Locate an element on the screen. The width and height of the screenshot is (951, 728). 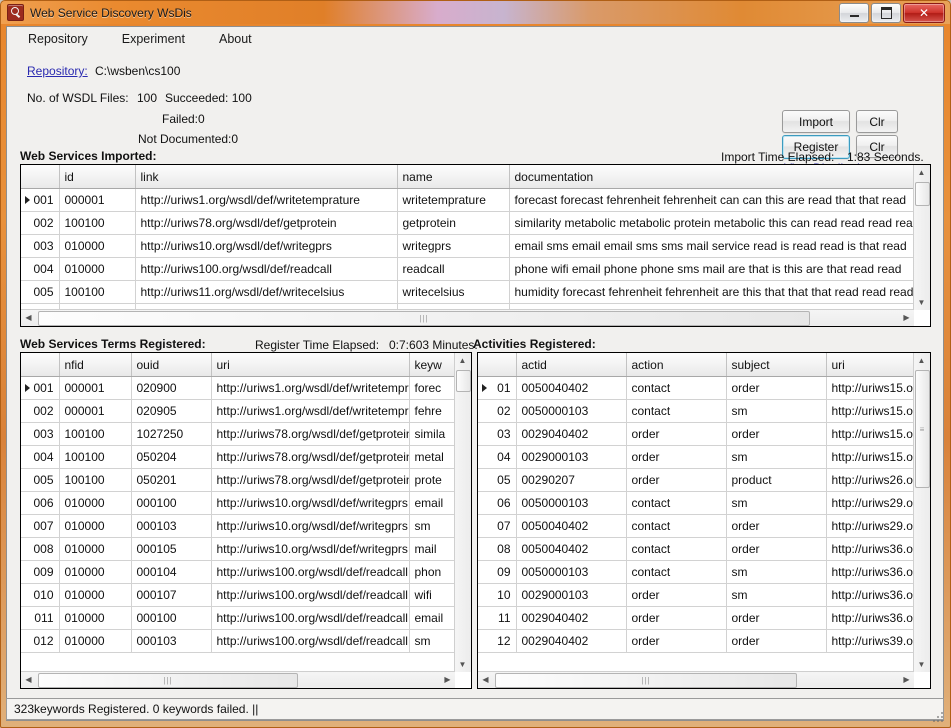
clear-import-button: Clr is located at coordinates (877, 121).